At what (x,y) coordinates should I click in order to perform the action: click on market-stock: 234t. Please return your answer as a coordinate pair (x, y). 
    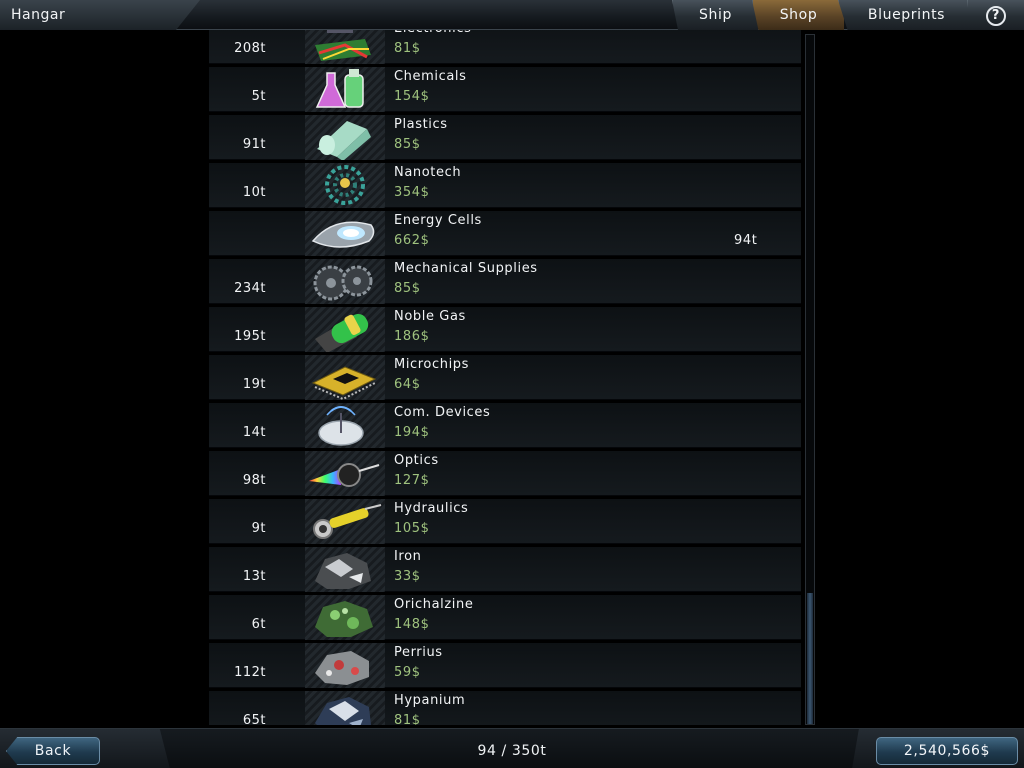
    Looking at the image, I should click on (250, 288).